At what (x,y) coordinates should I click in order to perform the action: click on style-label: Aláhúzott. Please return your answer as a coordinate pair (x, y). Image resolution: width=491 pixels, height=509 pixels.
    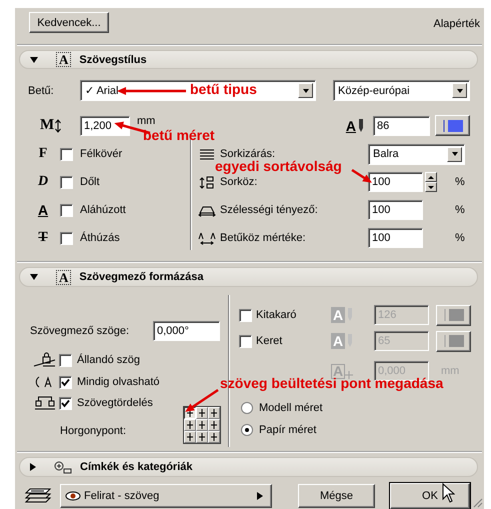
    Looking at the image, I should click on (103, 210).